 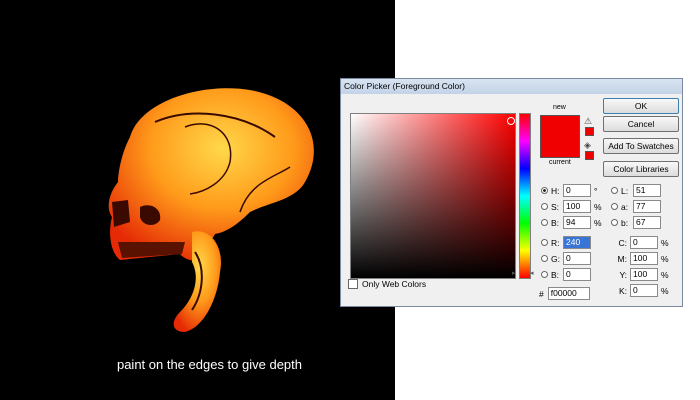 What do you see at coordinates (622, 258) in the screenshot?
I see `magenta-label: M:` at bounding box center [622, 258].